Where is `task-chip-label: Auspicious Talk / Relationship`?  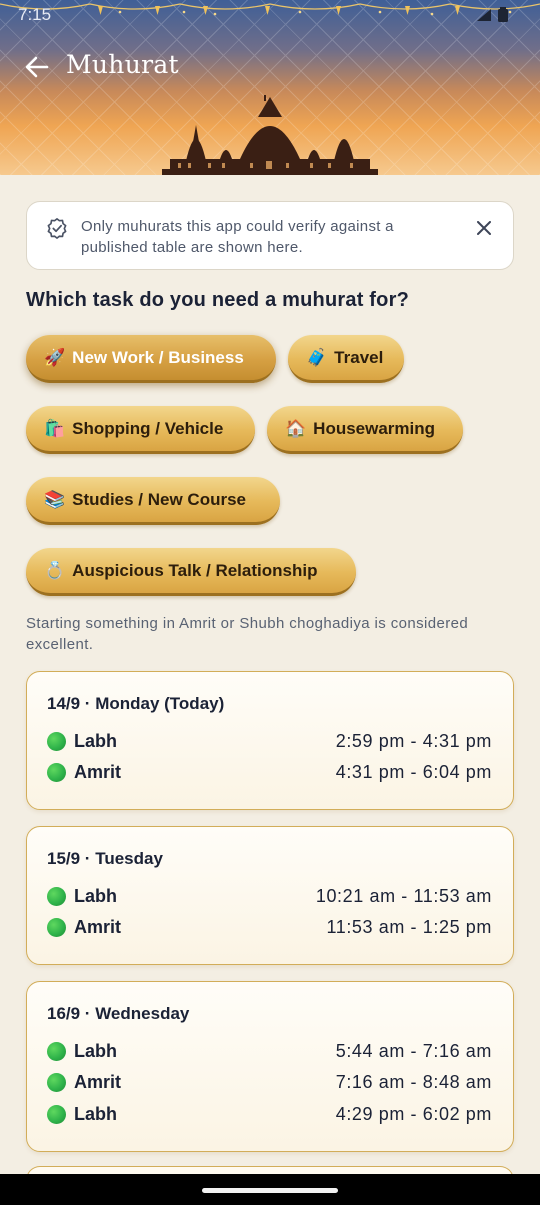
task-chip-label: Auspicious Talk / Relationship is located at coordinates (195, 570).